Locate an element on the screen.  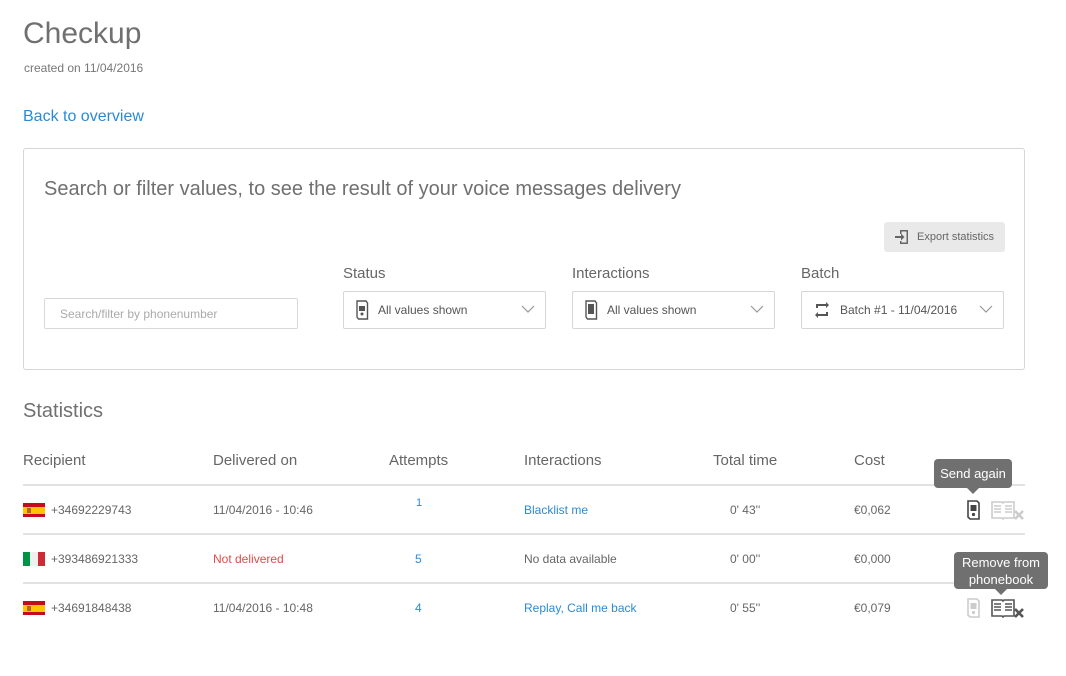
recipient-phone: +393486921333 is located at coordinates (95, 559).